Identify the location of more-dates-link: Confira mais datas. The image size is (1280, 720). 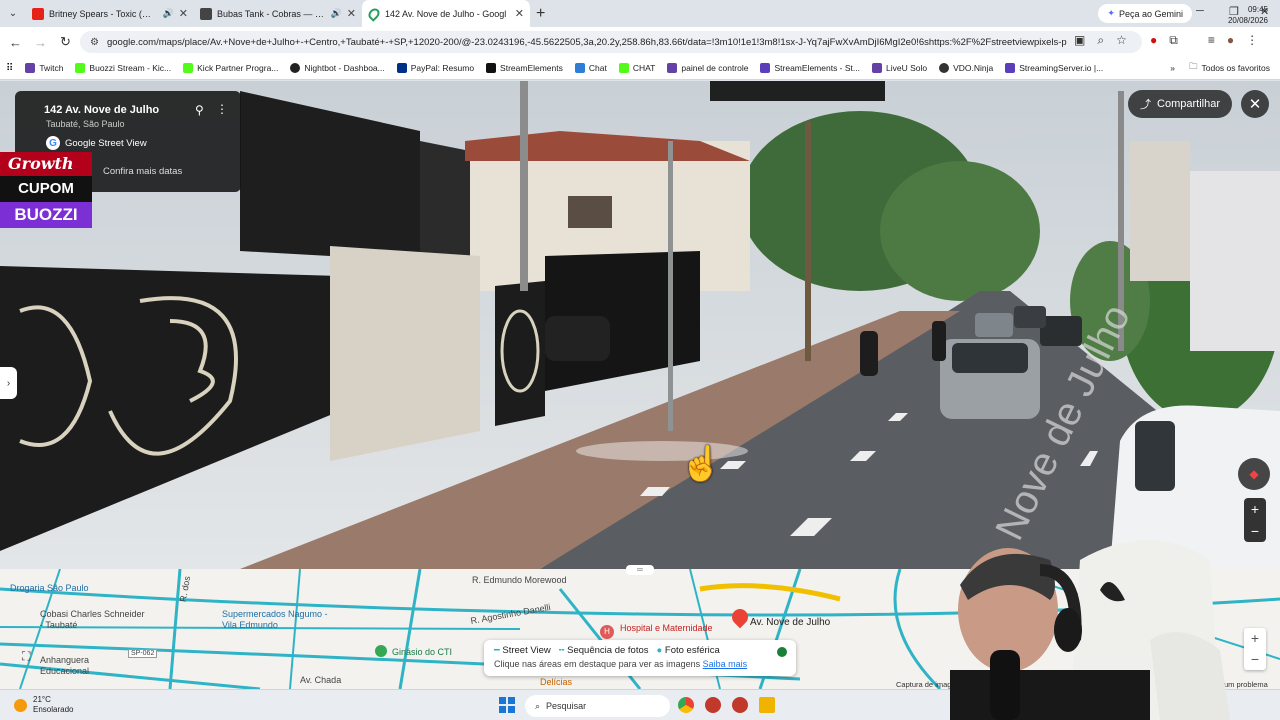
(142, 171).